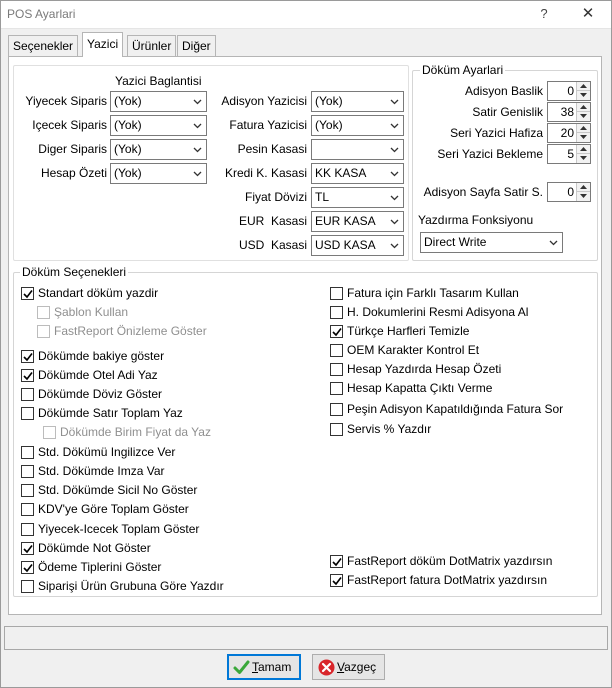 The image size is (612, 688). What do you see at coordinates (98, 375) in the screenshot?
I see `checkbox-label: Dökümde Otel Adi Yaz` at bounding box center [98, 375].